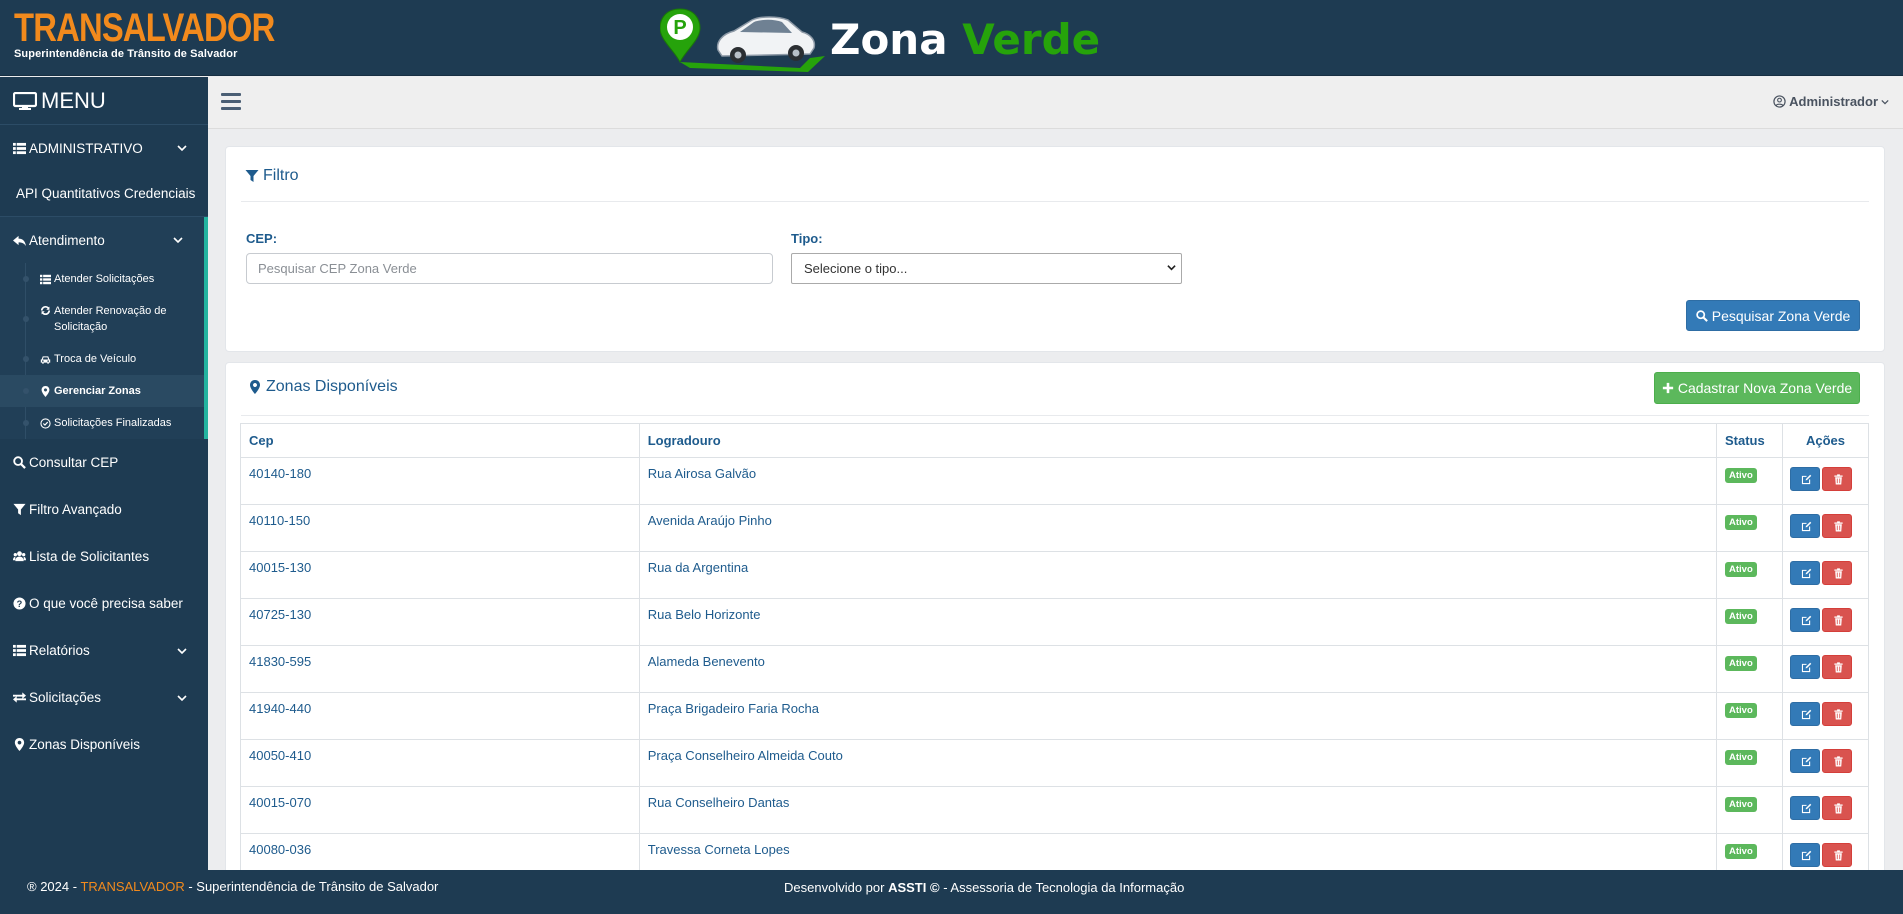 The height and width of the screenshot is (914, 1903). What do you see at coordinates (182, 697) in the screenshot?
I see `chevron-down-icon` at bounding box center [182, 697].